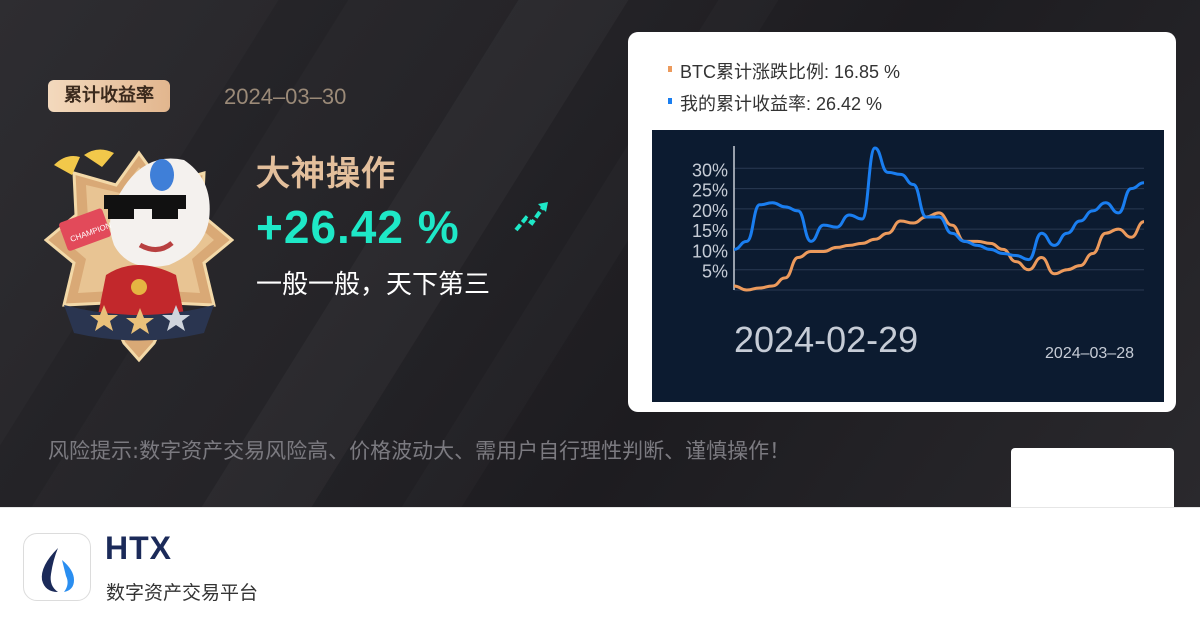 This screenshot has width=1200, height=630. Describe the element at coordinates (826, 339) in the screenshot. I see `x-start-label: 2024-02-29` at that location.